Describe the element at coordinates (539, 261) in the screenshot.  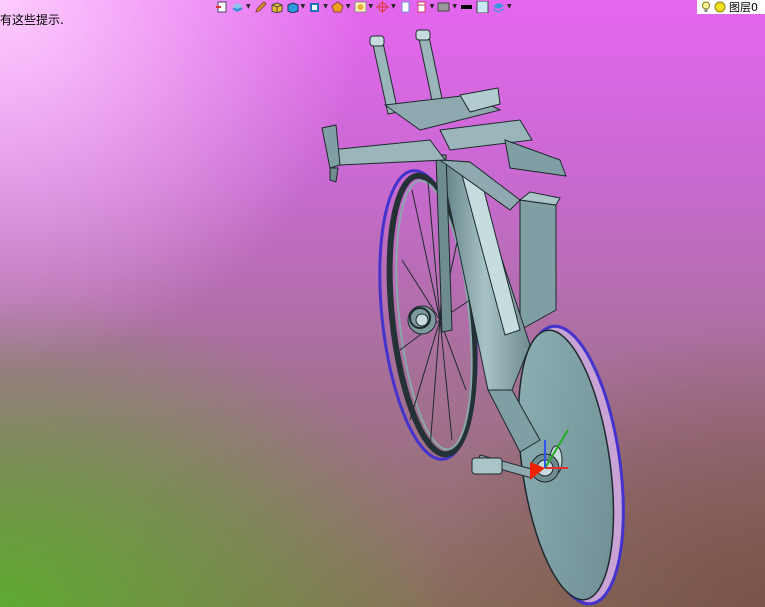
I see `seat-fairing` at that location.